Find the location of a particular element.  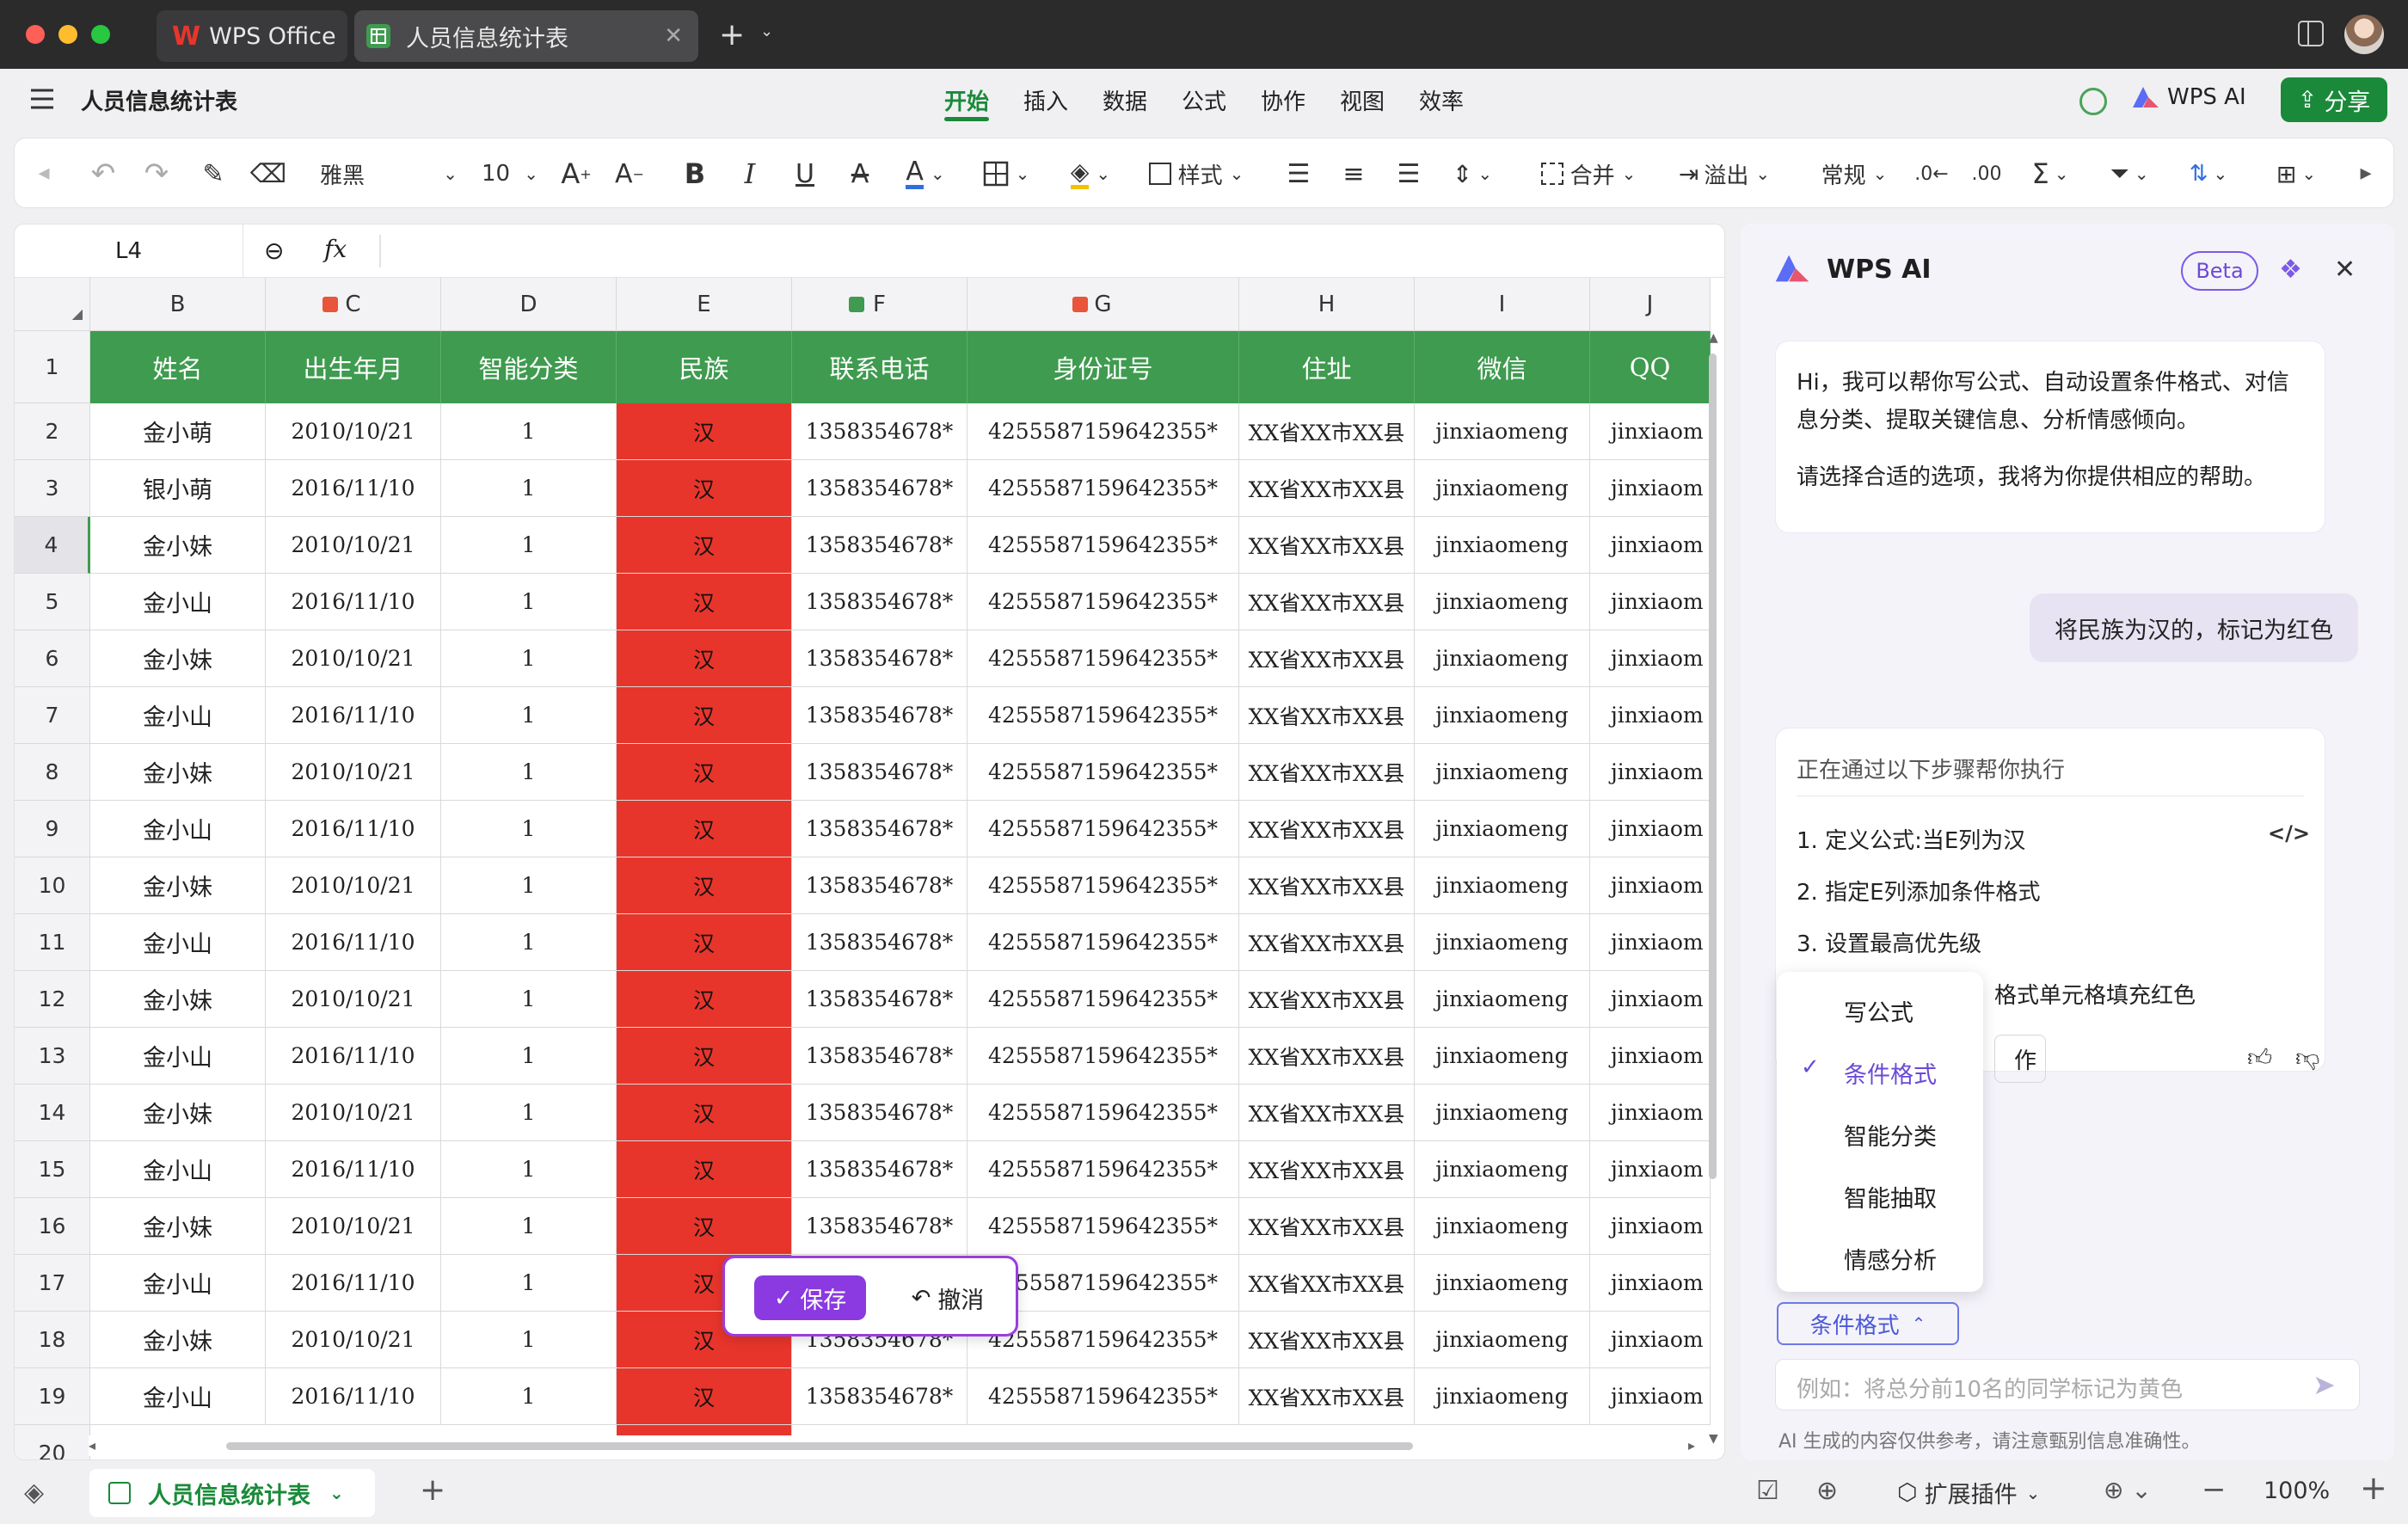

borders-button: ⌄ is located at coordinates (1006, 174).